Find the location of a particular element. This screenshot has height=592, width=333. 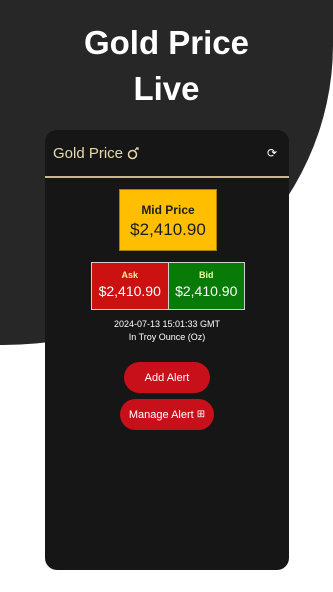

refresh-icon: ⟳ is located at coordinates (272, 153).